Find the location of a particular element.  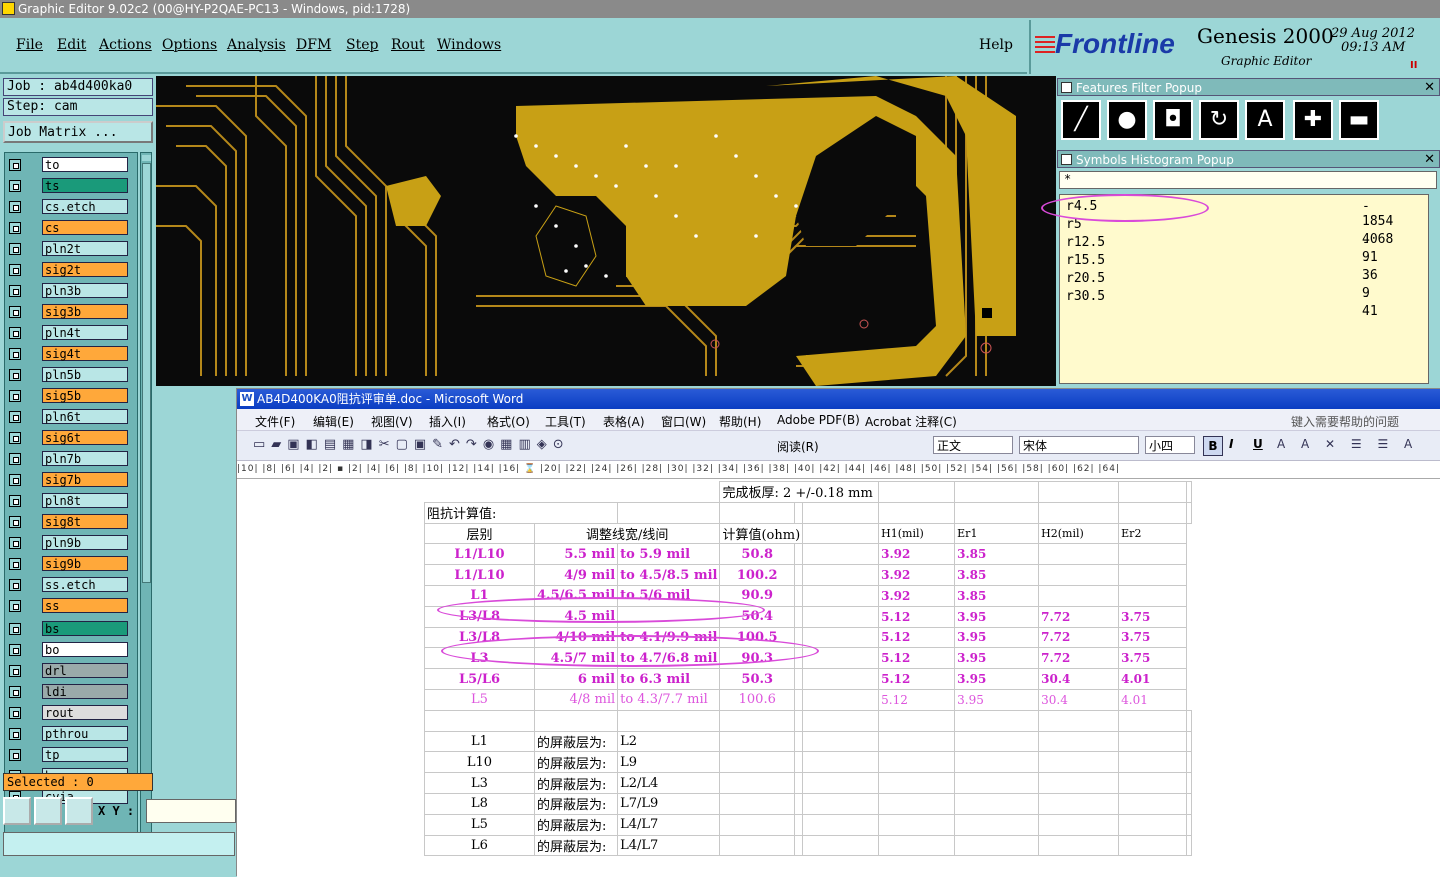

layer-row-pln9b: pln9b is located at coordinates (69, 542).